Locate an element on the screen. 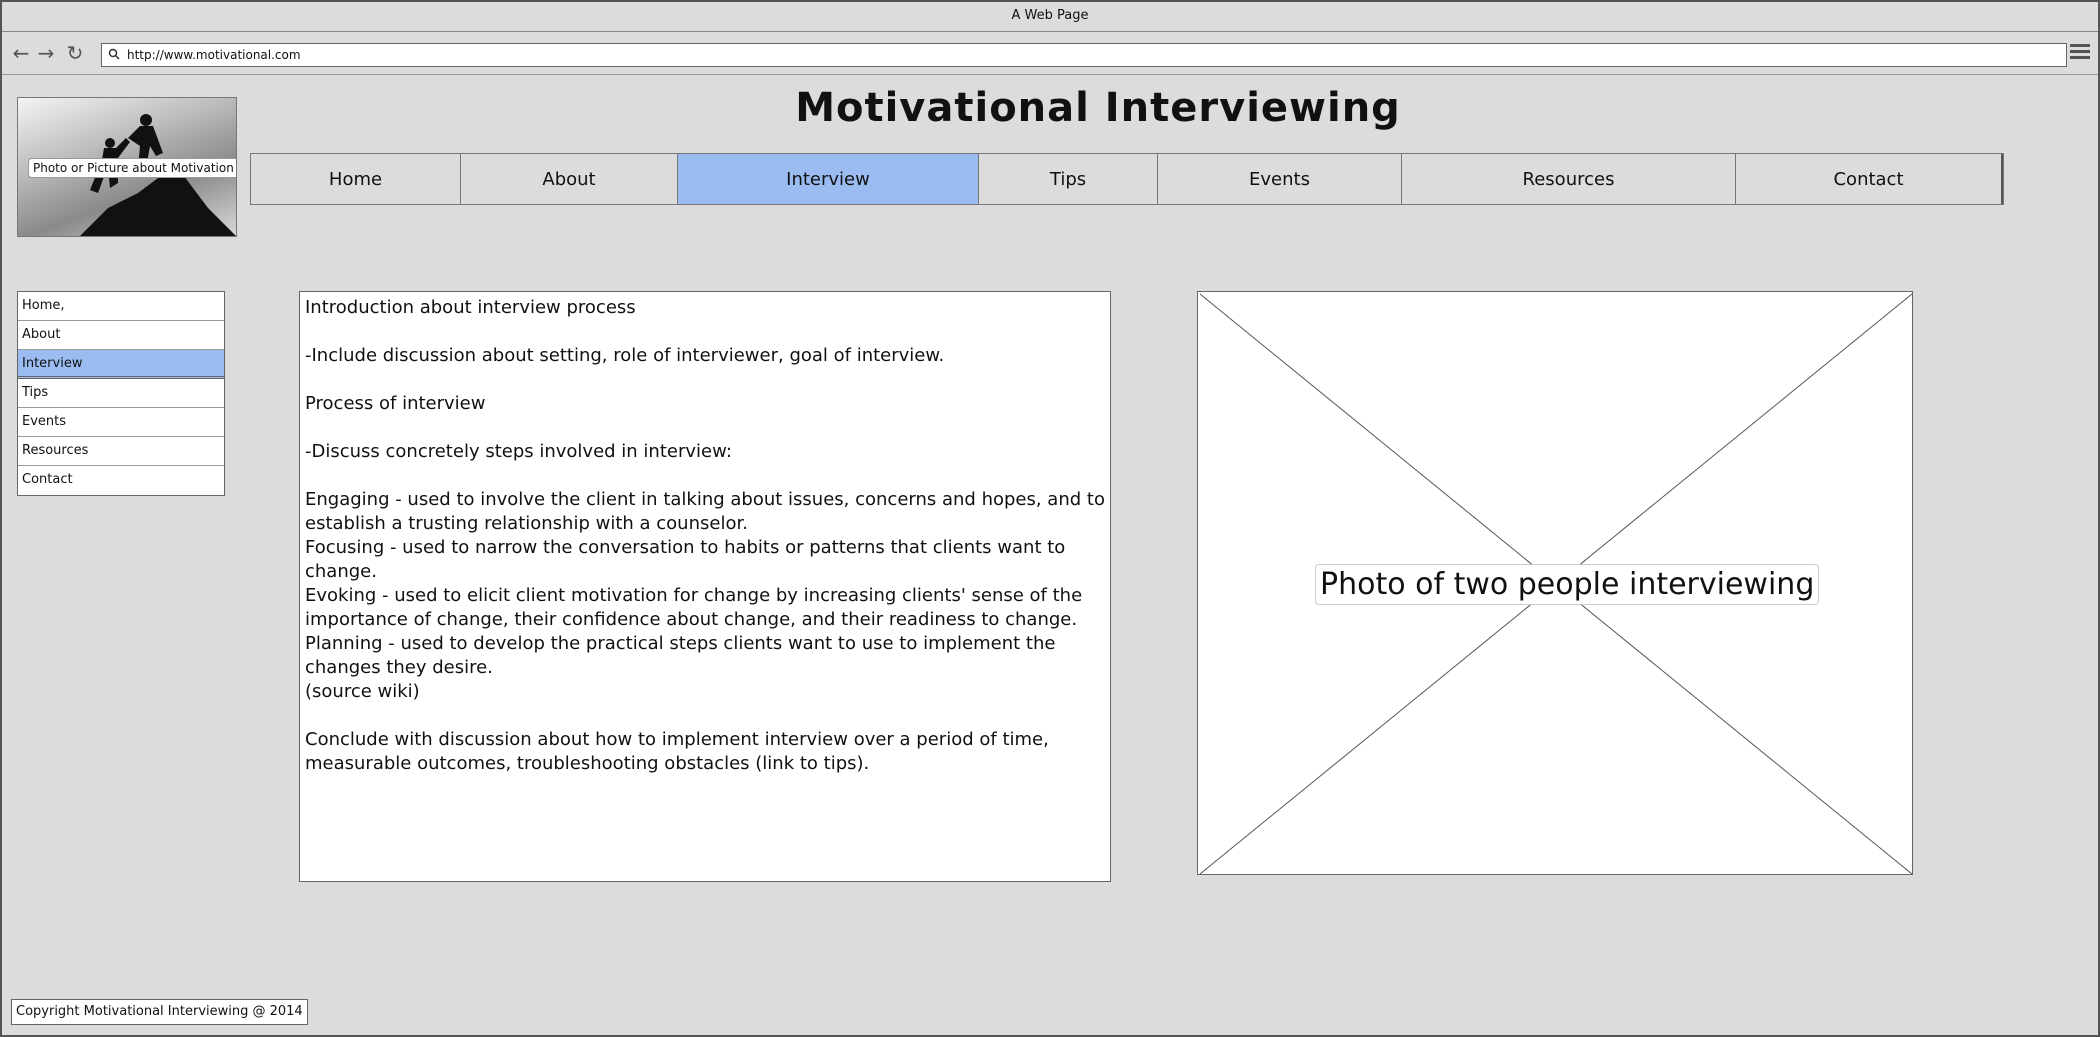 Image resolution: width=2100 pixels, height=1037 pixels. tab-contact: Contact is located at coordinates (1869, 179).